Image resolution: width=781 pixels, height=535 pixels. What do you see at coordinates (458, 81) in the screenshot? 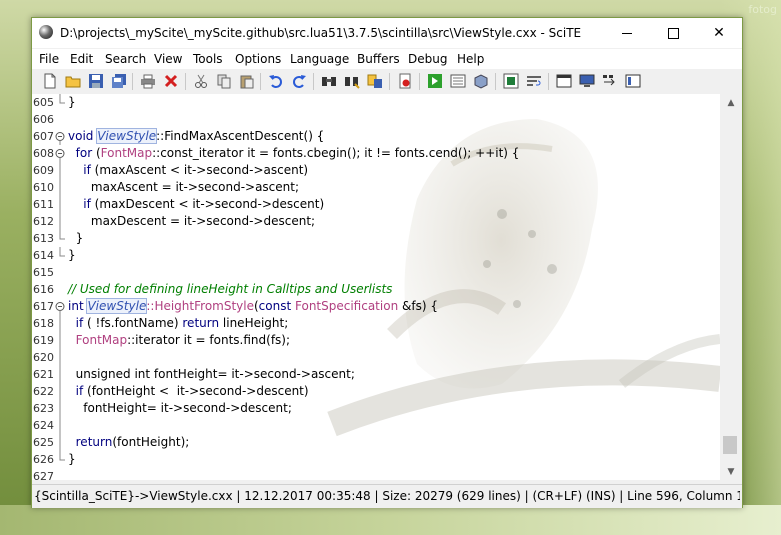
I see `run-icon` at bounding box center [458, 81].